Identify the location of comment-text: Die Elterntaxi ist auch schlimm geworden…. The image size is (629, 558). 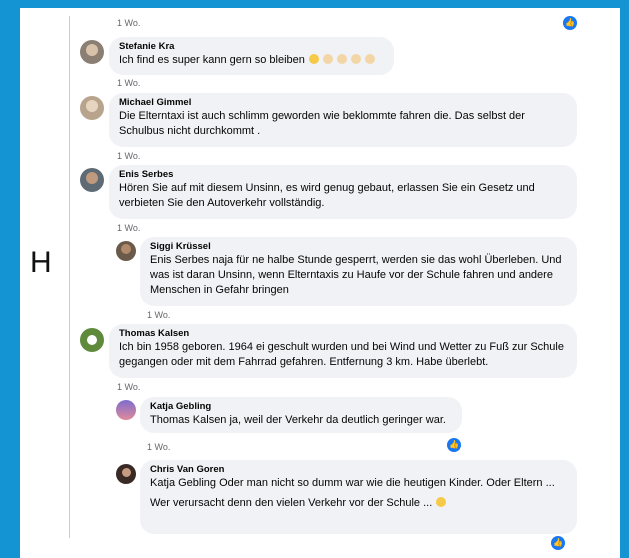
(322, 123).